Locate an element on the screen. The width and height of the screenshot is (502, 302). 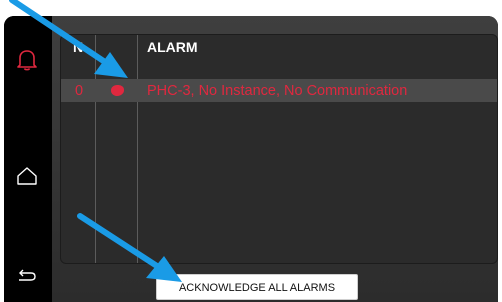
acknowledge-all-button: ACKNOWLEDGE ALL ALARMS is located at coordinates (257, 287).